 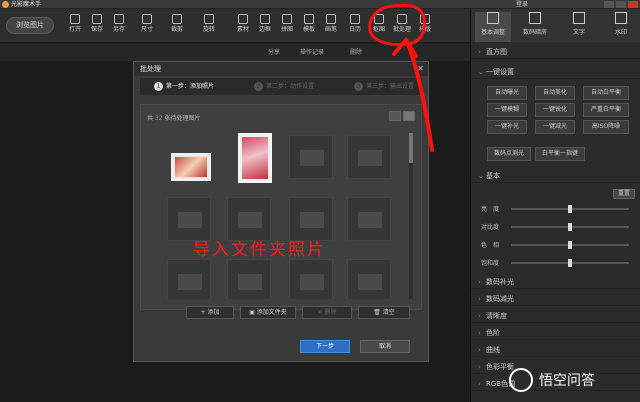 What do you see at coordinates (379, 19) in the screenshot?
I see `cutout-icon` at bounding box center [379, 19].